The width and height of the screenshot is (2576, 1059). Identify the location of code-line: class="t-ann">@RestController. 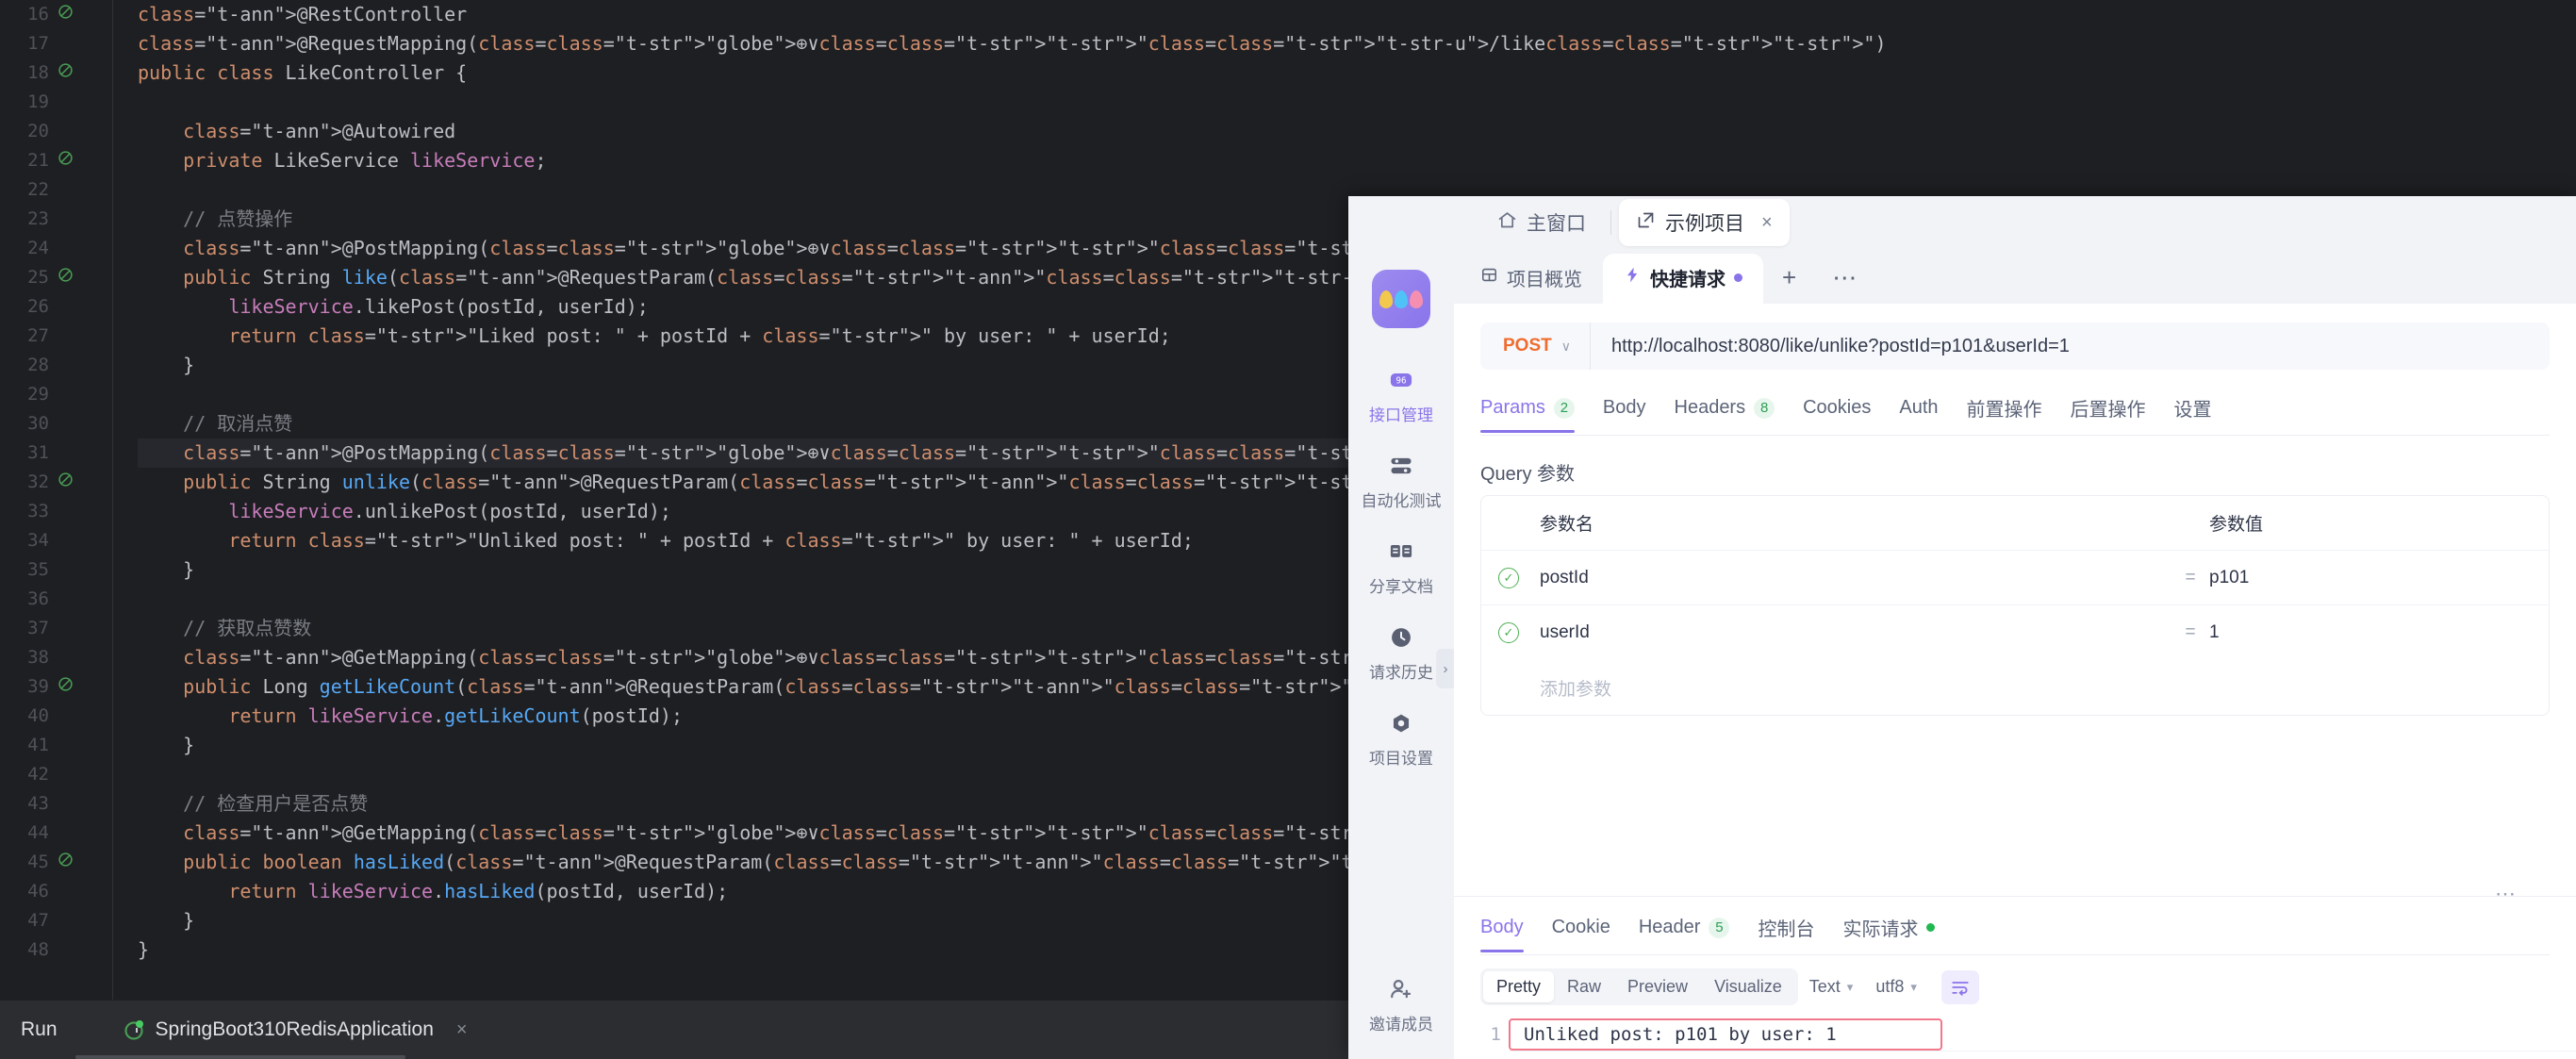
(1357, 14).